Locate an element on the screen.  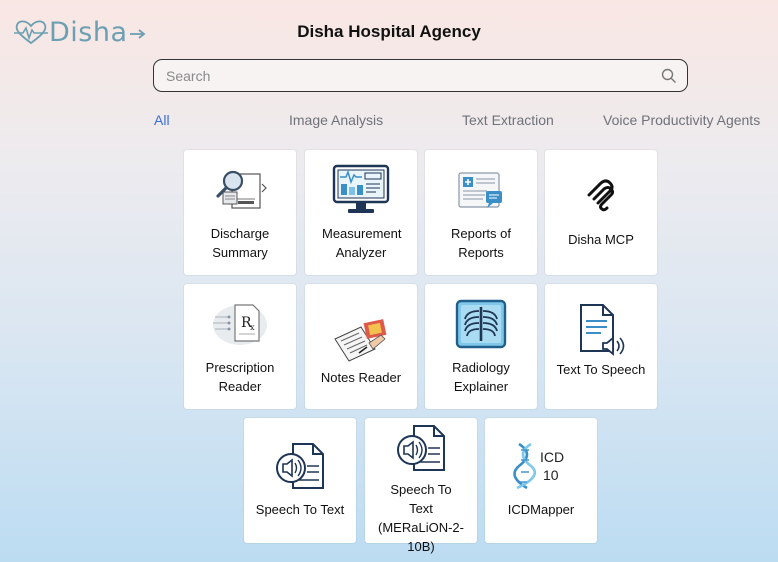
card-text-to-speech: Text To Speech is located at coordinates (601, 346).